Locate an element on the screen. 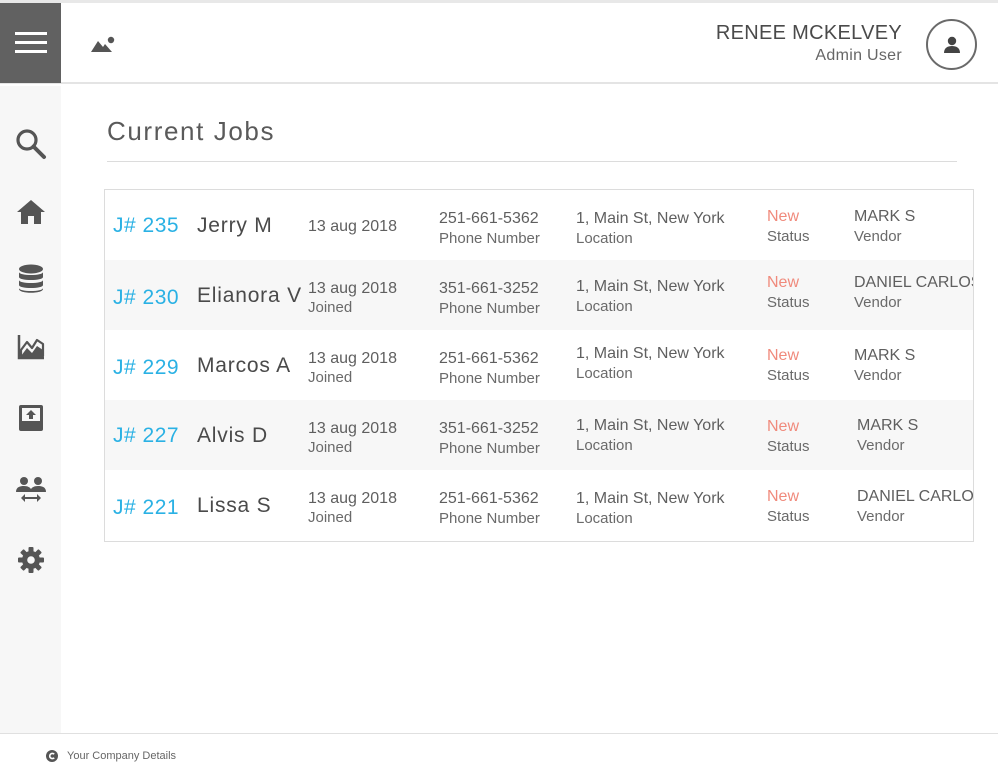 Image resolution: width=998 pixels, height=784 pixels. sidebar-item-settings is located at coordinates (30, 560).